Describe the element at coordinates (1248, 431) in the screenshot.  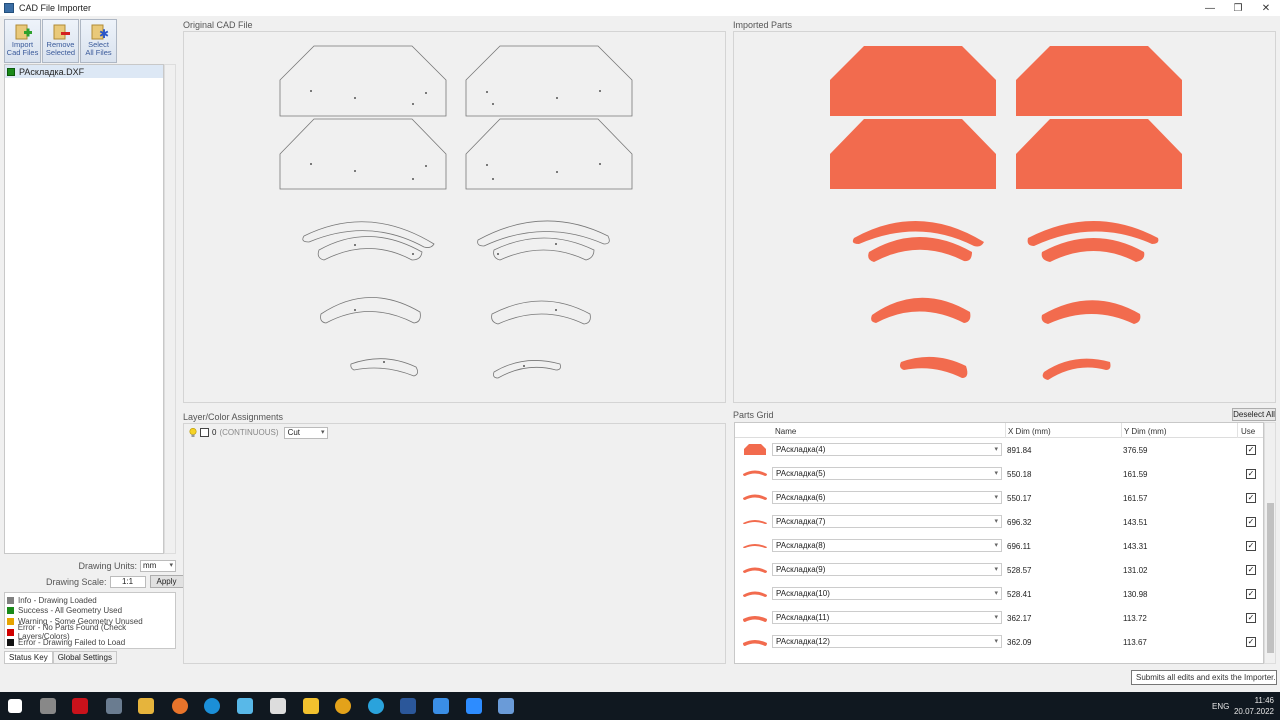
I see `column-header-use: Use` at that location.